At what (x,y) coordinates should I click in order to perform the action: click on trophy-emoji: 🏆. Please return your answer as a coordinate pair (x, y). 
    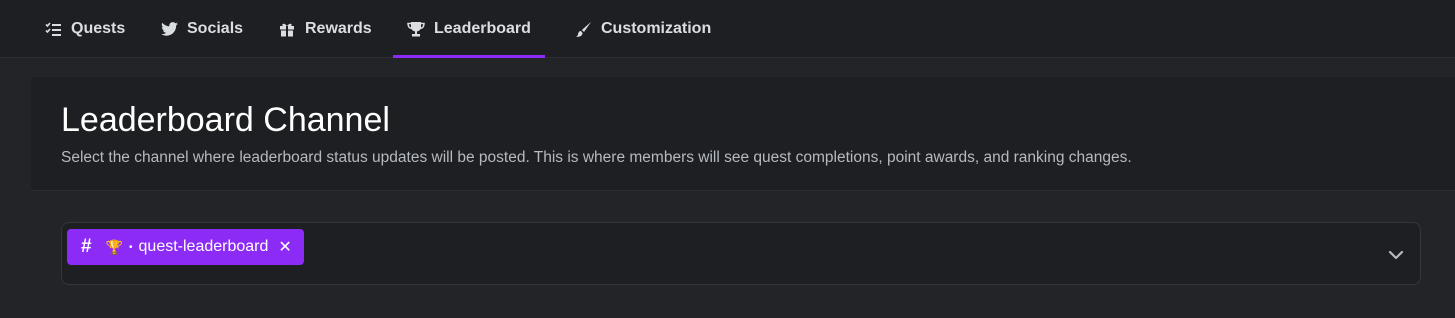
    Looking at the image, I should click on (114, 246).